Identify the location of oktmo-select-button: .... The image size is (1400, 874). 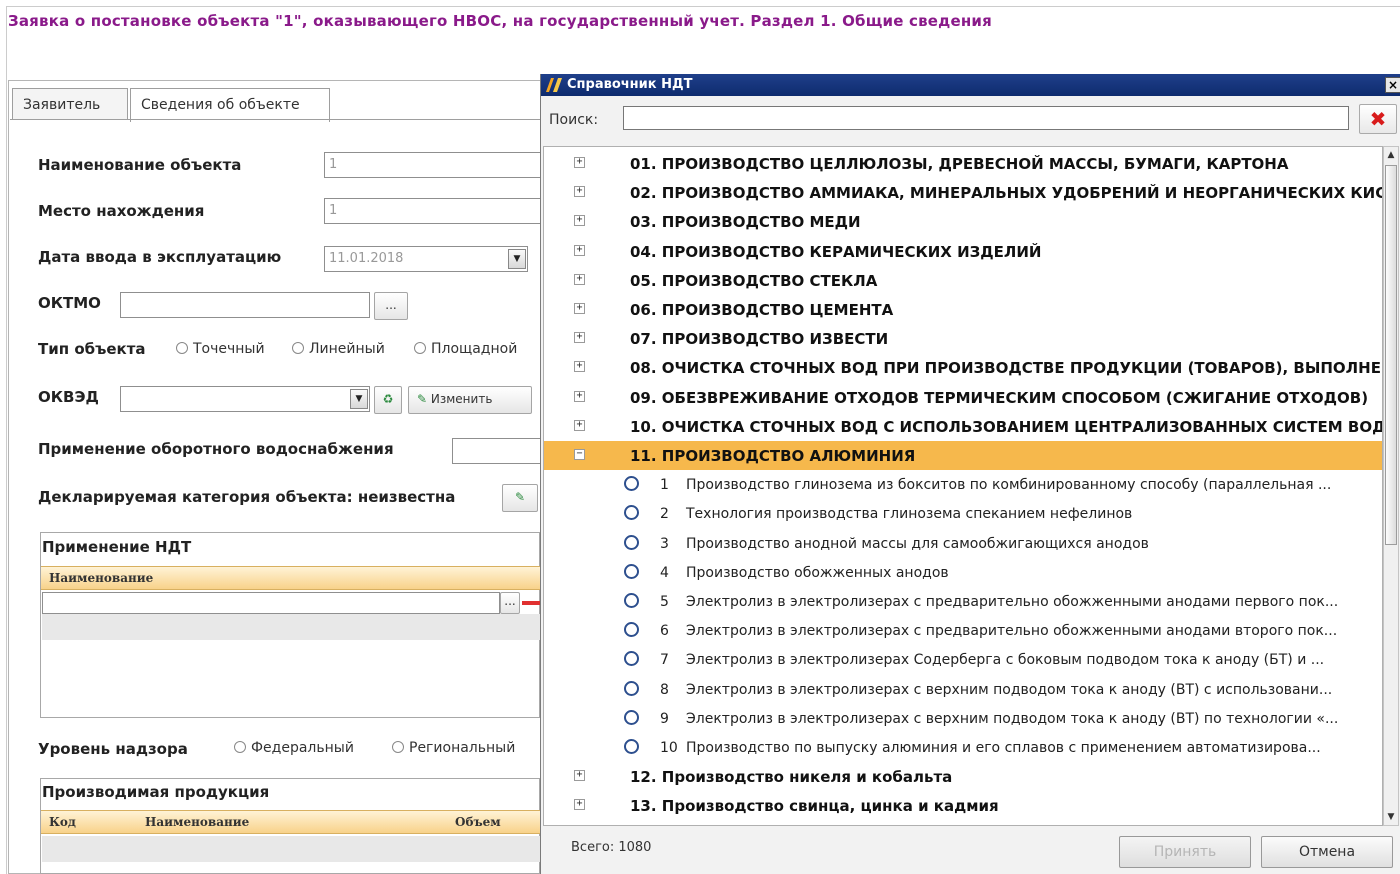
(391, 306).